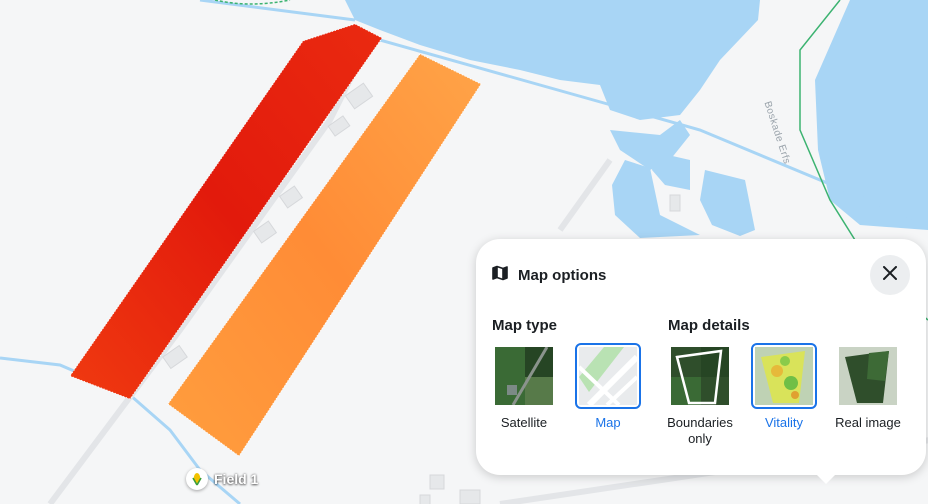  Describe the element at coordinates (700, 376) in the screenshot. I see `boundaries-thumbnail` at that location.